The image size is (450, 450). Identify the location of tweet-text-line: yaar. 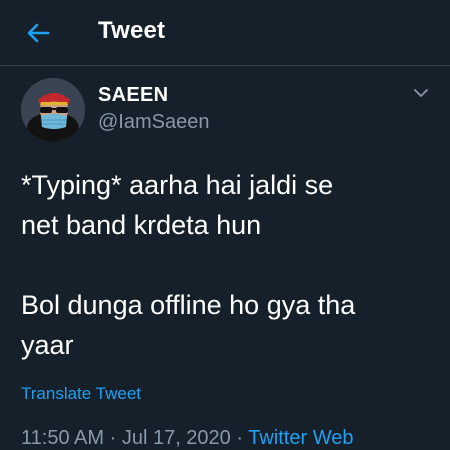
(47, 345).